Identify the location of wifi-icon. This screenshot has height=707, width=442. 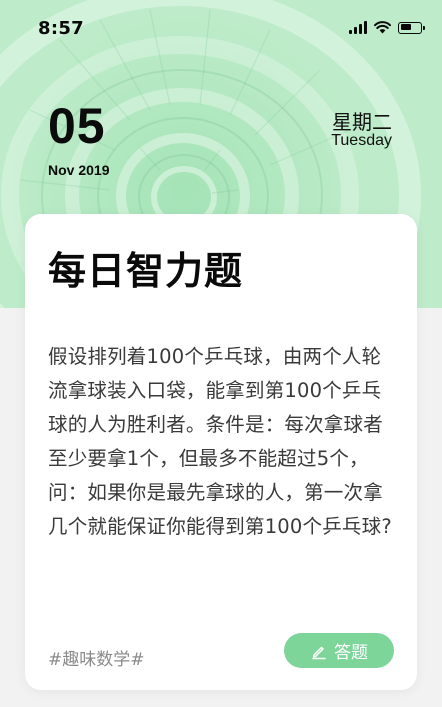
(382, 27).